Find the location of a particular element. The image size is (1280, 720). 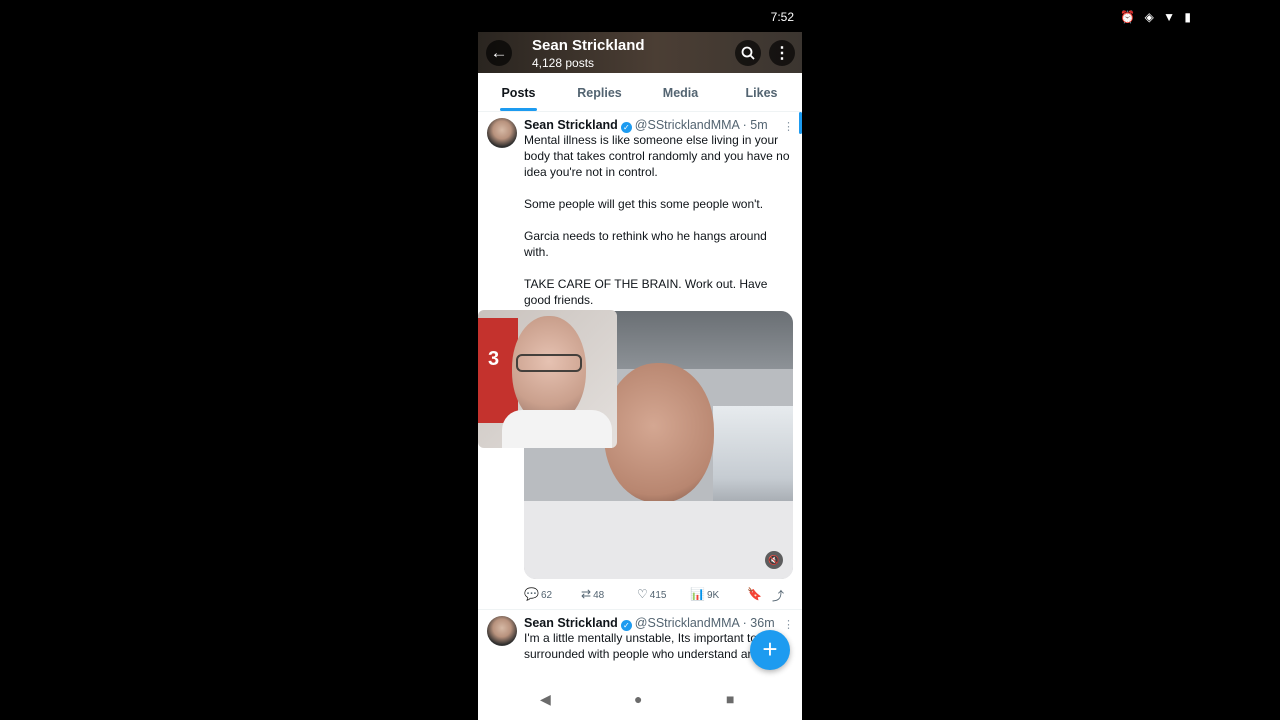

webcam-overlay: 3 is located at coordinates (547, 379).